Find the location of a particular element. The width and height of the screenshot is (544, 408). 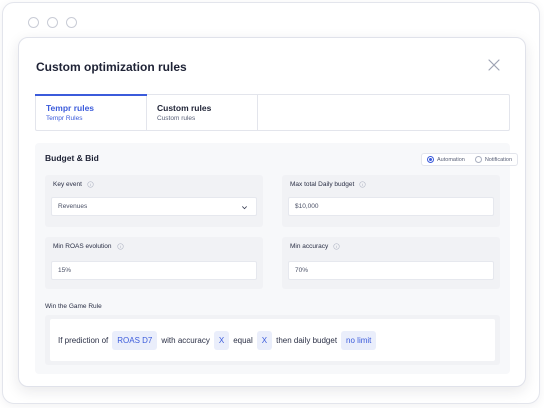

window-control-minimize is located at coordinates (52, 22).